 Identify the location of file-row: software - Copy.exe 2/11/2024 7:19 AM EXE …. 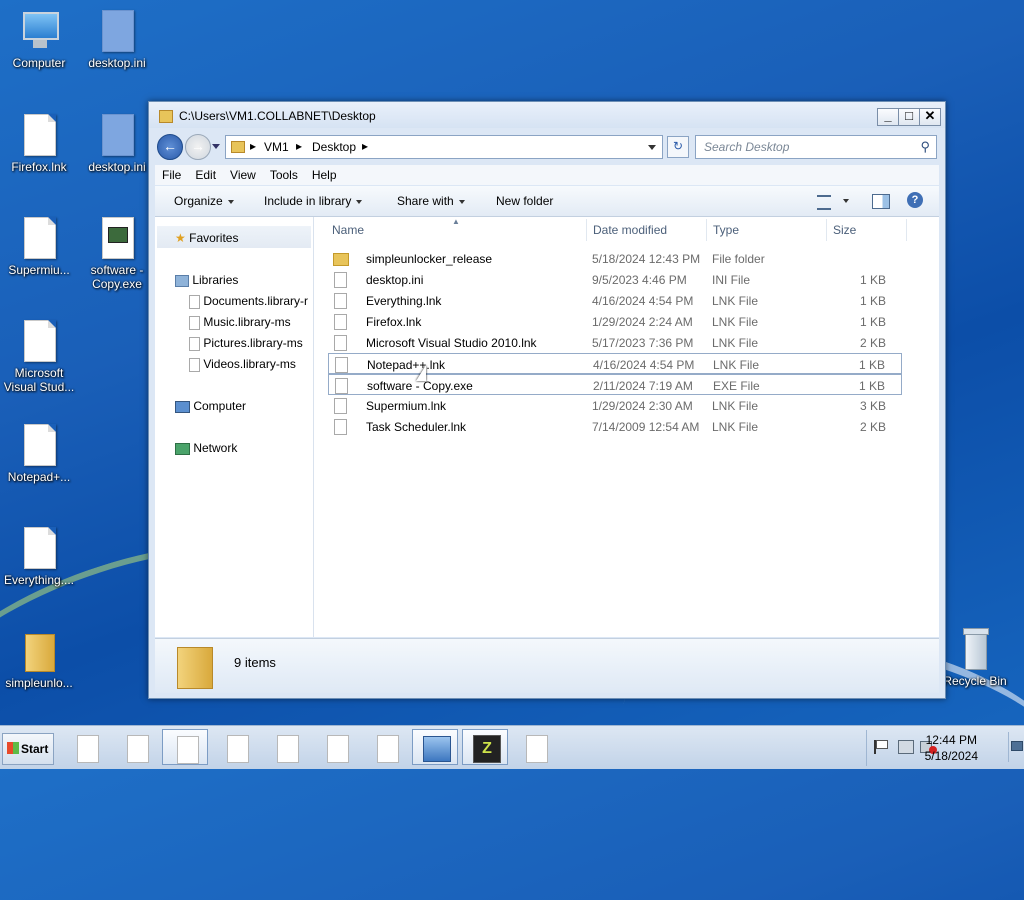
(615, 384).